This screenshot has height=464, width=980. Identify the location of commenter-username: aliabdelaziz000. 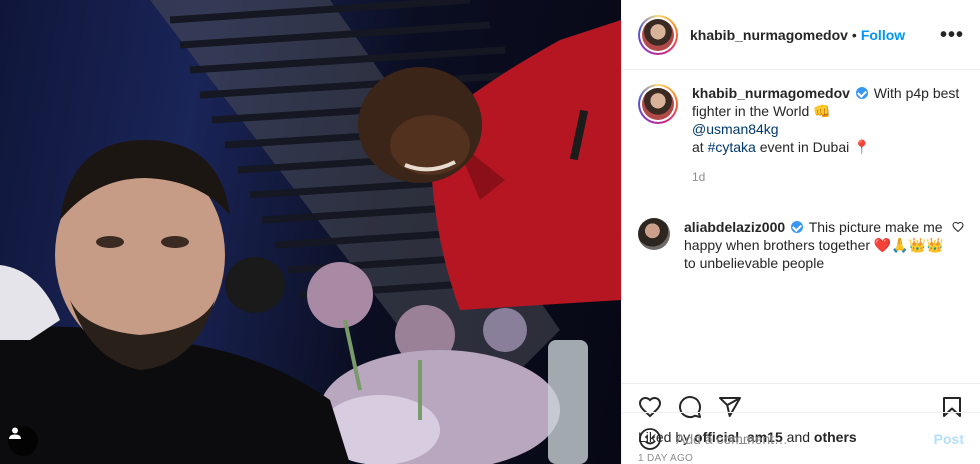
(734, 227).